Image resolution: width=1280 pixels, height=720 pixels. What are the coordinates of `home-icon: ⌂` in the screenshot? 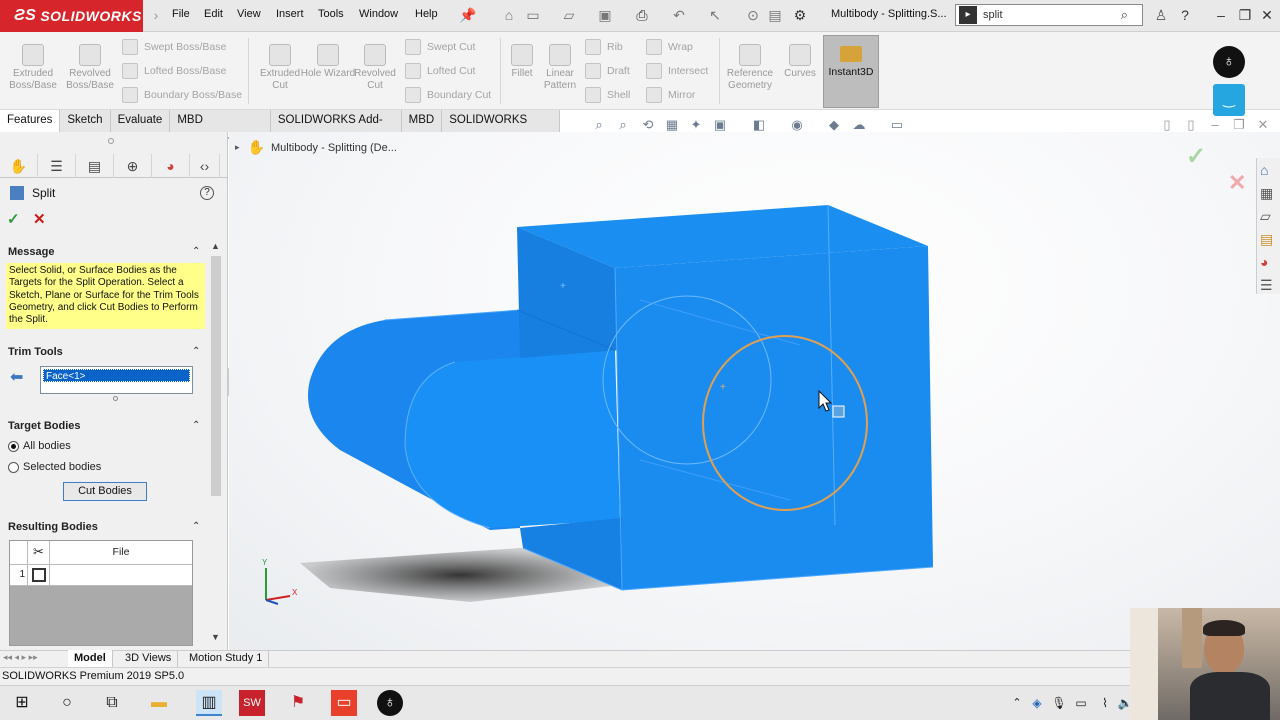 It's located at (509, 15).